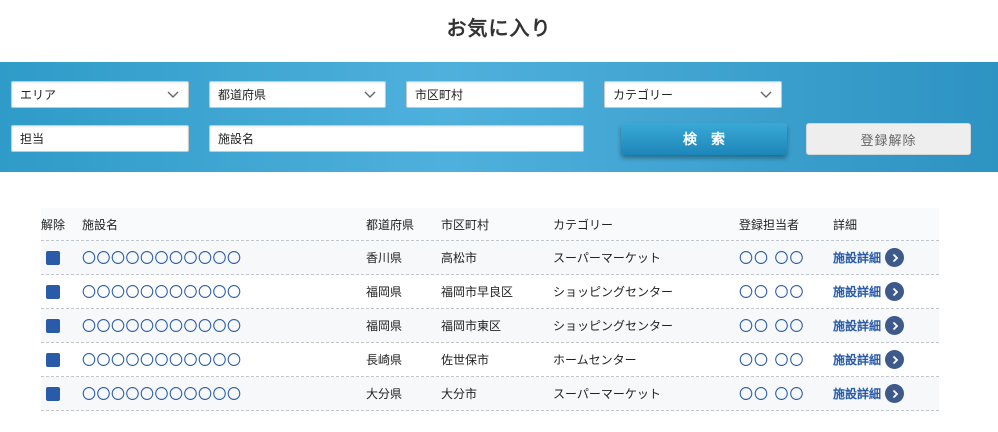  What do you see at coordinates (704, 139) in the screenshot?
I see `search-button: 検索` at bounding box center [704, 139].